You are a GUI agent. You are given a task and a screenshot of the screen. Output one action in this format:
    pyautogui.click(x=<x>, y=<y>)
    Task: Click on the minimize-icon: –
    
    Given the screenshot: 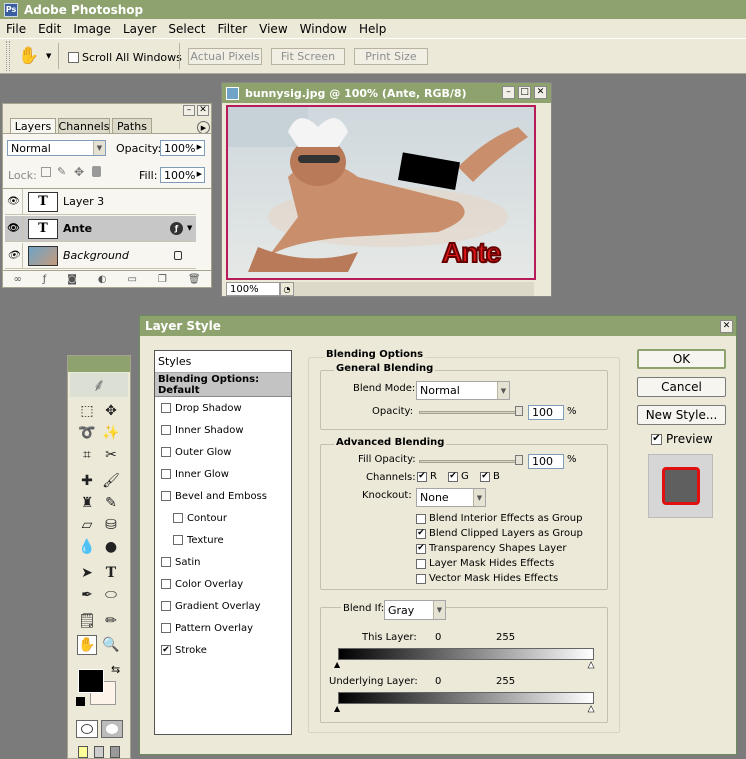 What is the action you would take?
    pyautogui.click(x=189, y=110)
    